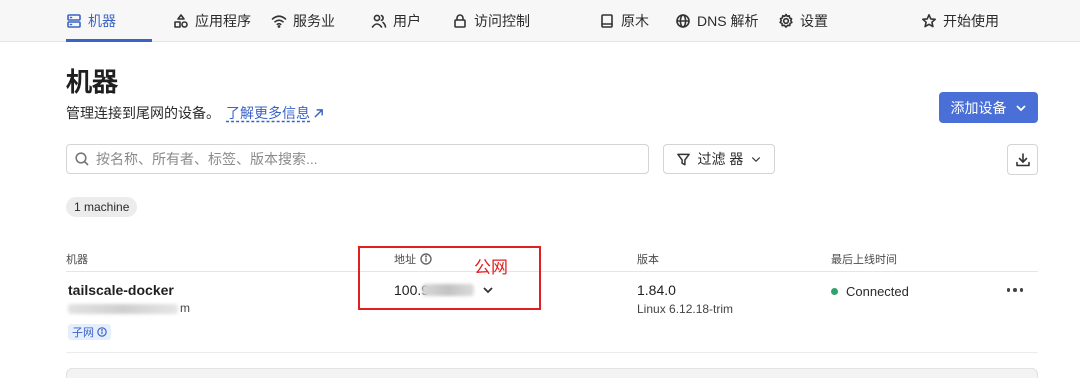 The image size is (1080, 378). I want to click on nav-item-label: 原木, so click(635, 21).